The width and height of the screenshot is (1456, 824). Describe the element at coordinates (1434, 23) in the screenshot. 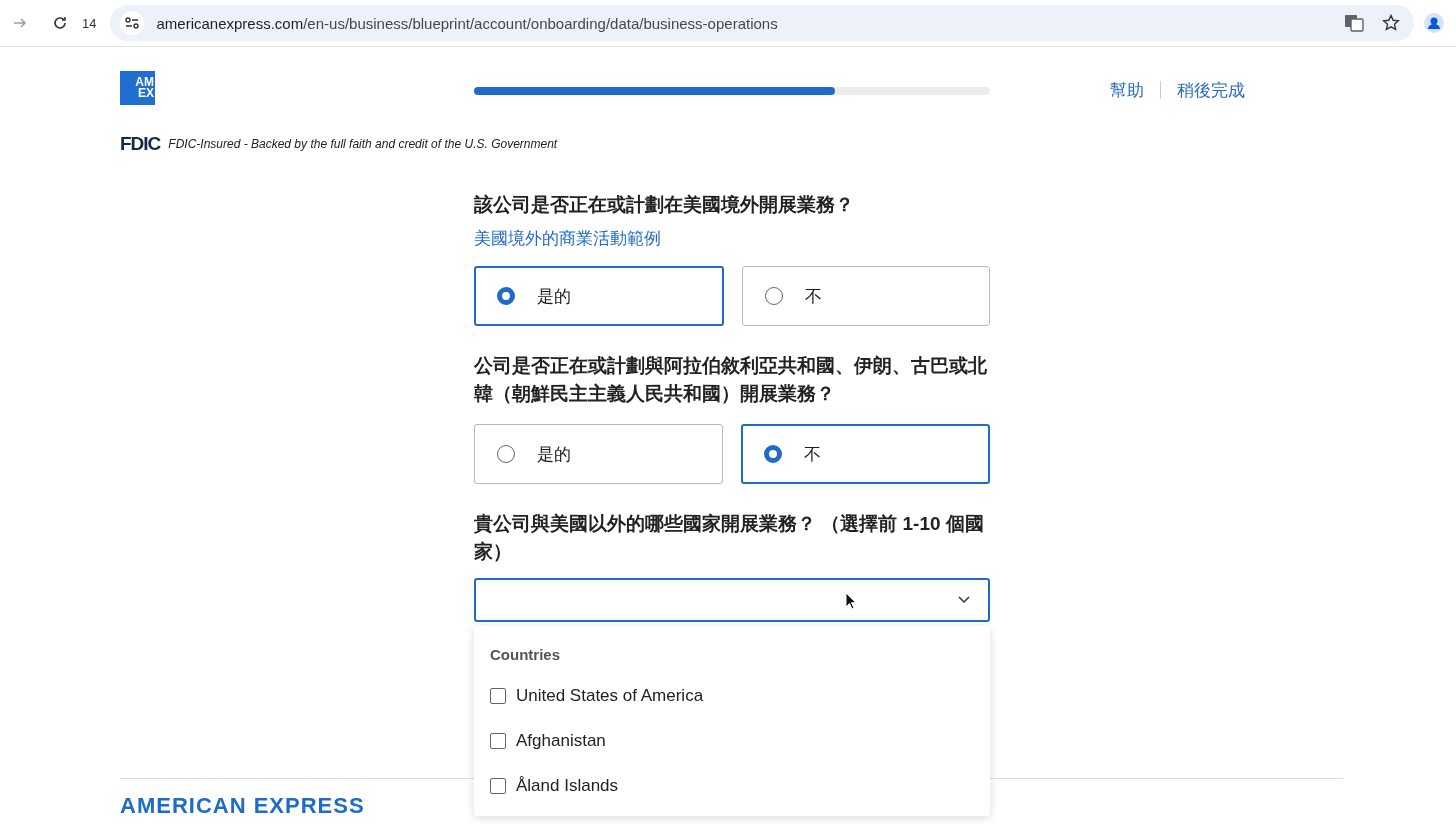

I see `profile-icon` at that location.